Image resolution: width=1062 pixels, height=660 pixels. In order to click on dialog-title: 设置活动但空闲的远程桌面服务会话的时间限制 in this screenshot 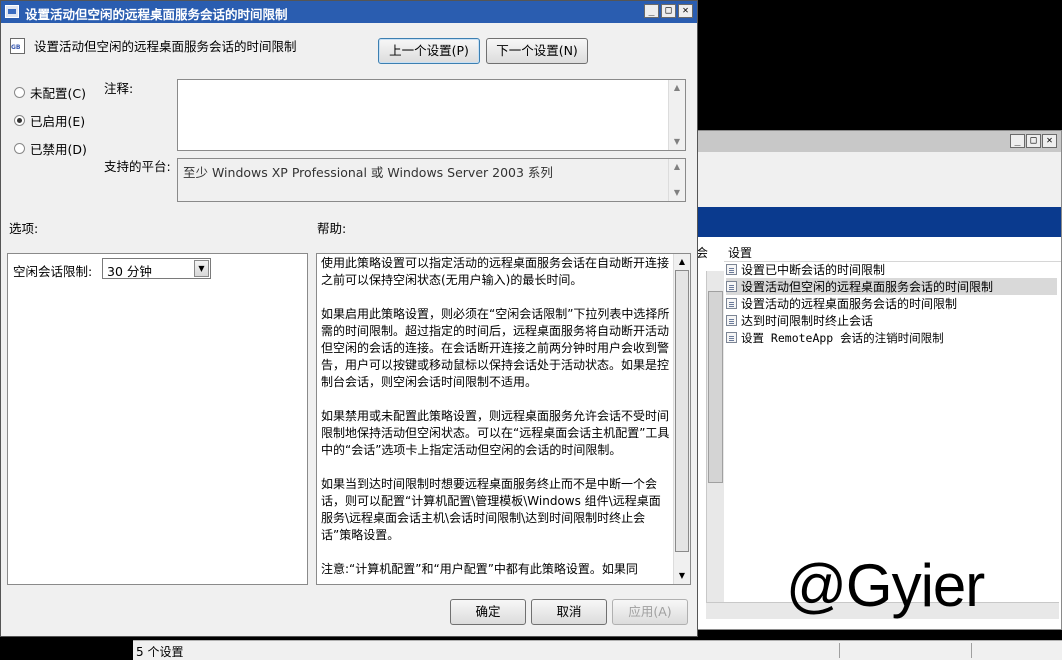, I will do `click(156, 14)`.